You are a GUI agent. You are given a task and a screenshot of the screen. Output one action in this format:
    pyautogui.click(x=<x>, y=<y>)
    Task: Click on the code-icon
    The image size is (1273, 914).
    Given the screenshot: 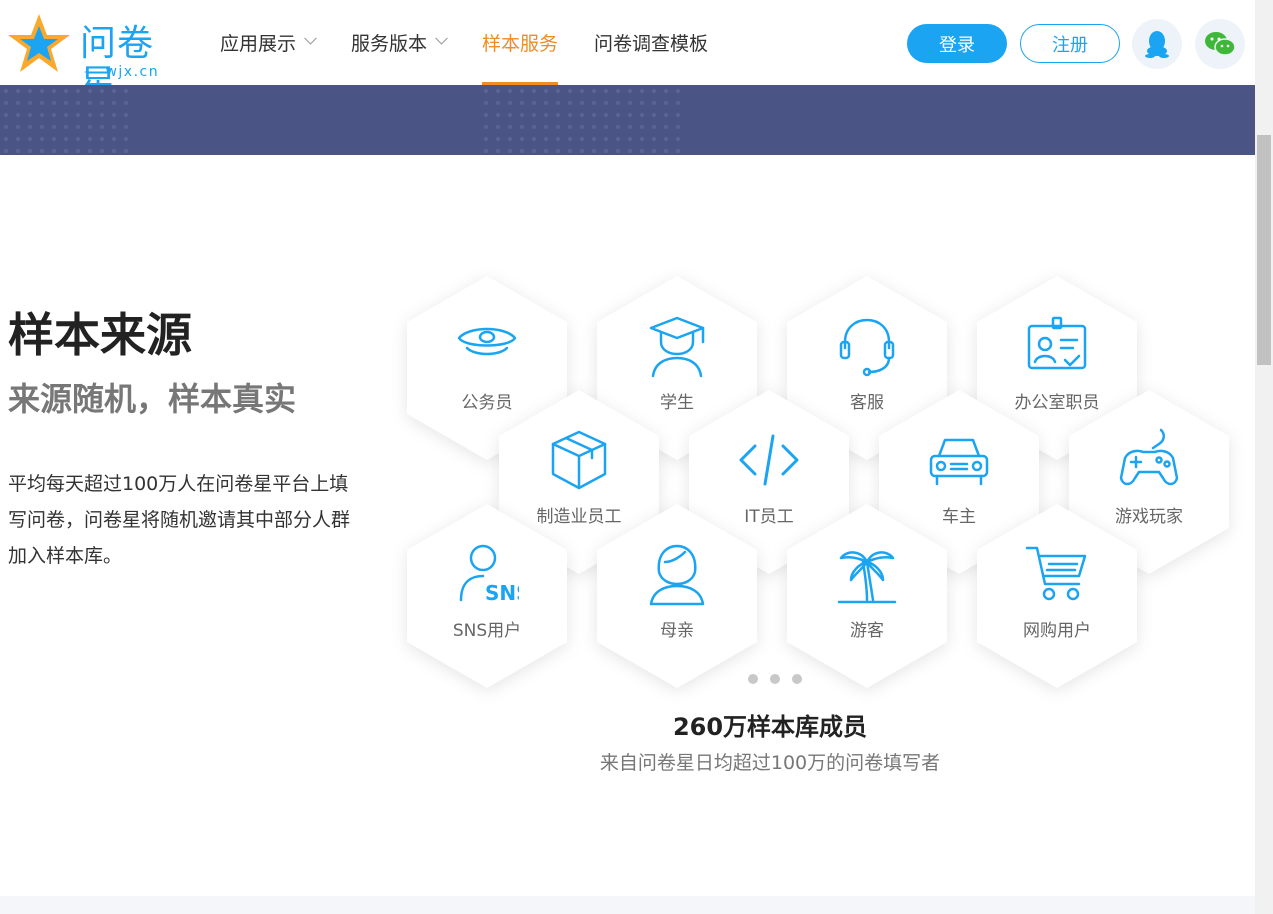 What is the action you would take?
    pyautogui.click(x=769, y=460)
    